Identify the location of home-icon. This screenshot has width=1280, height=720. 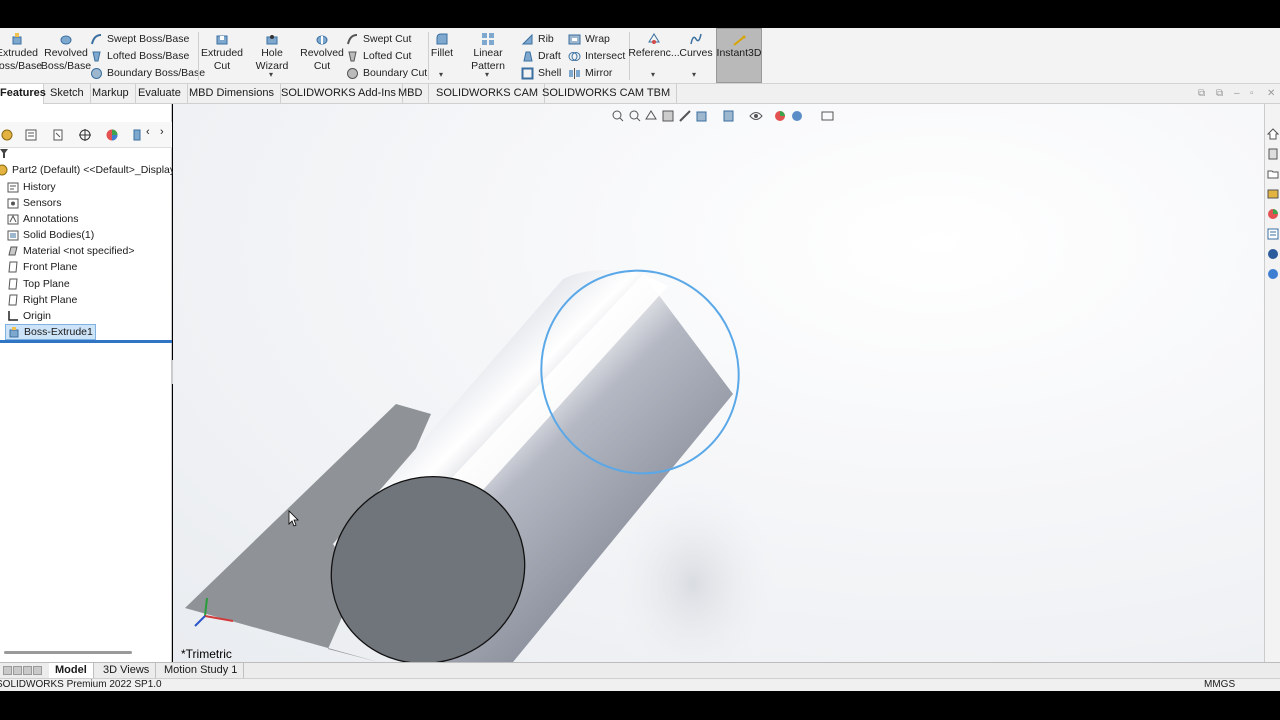
(1273, 134).